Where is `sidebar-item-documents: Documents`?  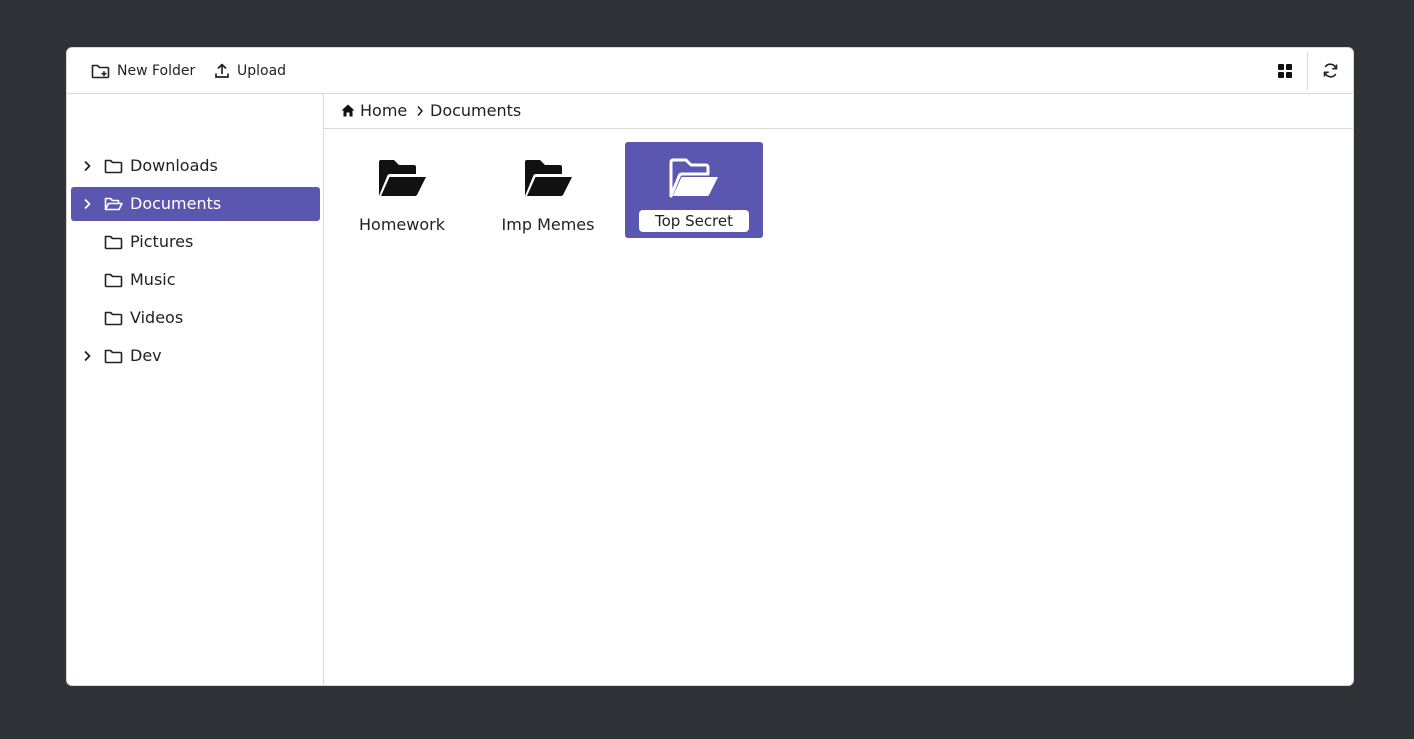
sidebar-item-documents: Documents is located at coordinates (195, 204).